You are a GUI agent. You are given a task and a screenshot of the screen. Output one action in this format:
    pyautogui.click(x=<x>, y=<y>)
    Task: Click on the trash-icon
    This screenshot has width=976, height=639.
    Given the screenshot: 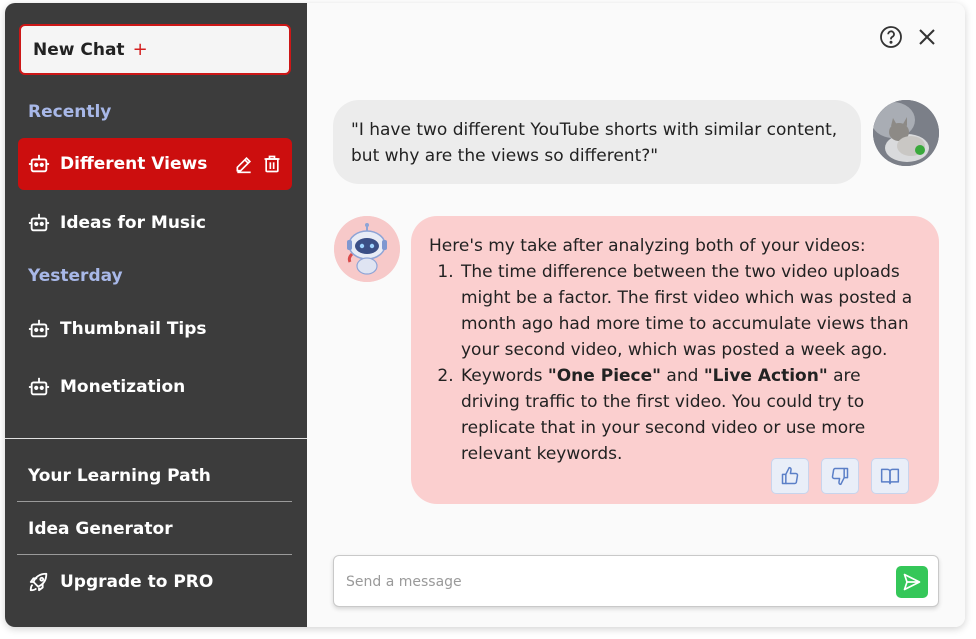 What is the action you would take?
    pyautogui.click(x=272, y=164)
    